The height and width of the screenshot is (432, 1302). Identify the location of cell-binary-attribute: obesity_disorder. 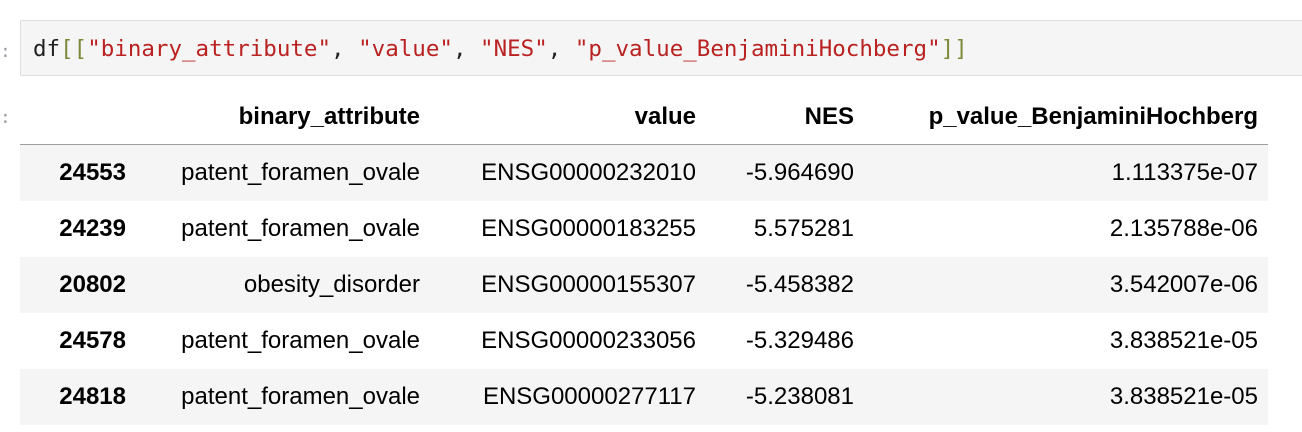
(331, 284).